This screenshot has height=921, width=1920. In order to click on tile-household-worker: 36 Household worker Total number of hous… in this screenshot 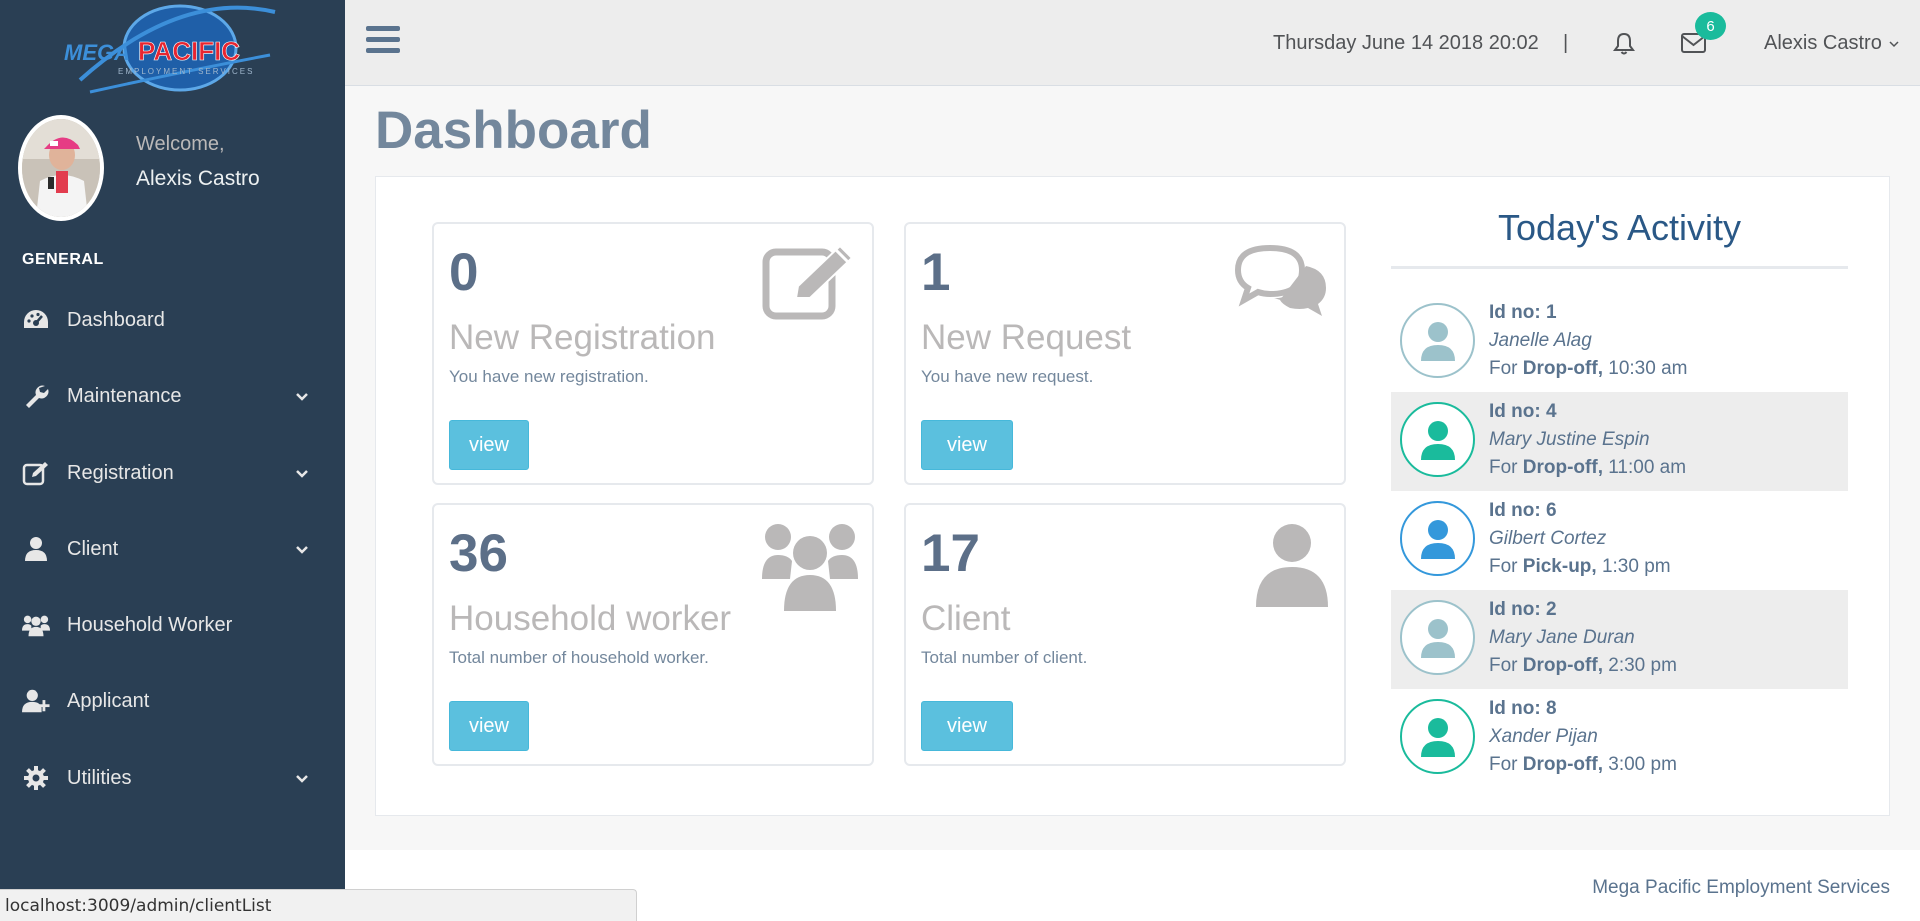, I will do `click(653, 634)`.